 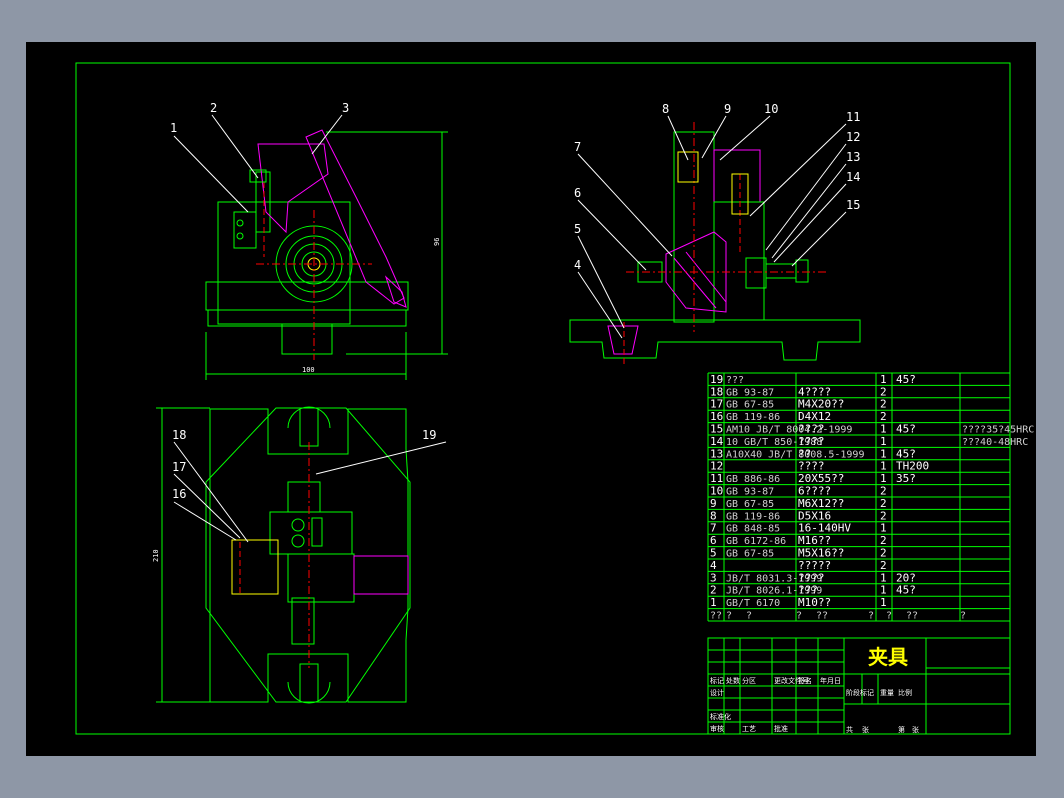 What do you see at coordinates (814, 705) in the screenshot?
I see `title-block-labels: 标记 处数 分区 更改文件号签名 年月日设计标准化审核 工艺 批准阶段标记 重量 比例共张第张` at bounding box center [814, 705].